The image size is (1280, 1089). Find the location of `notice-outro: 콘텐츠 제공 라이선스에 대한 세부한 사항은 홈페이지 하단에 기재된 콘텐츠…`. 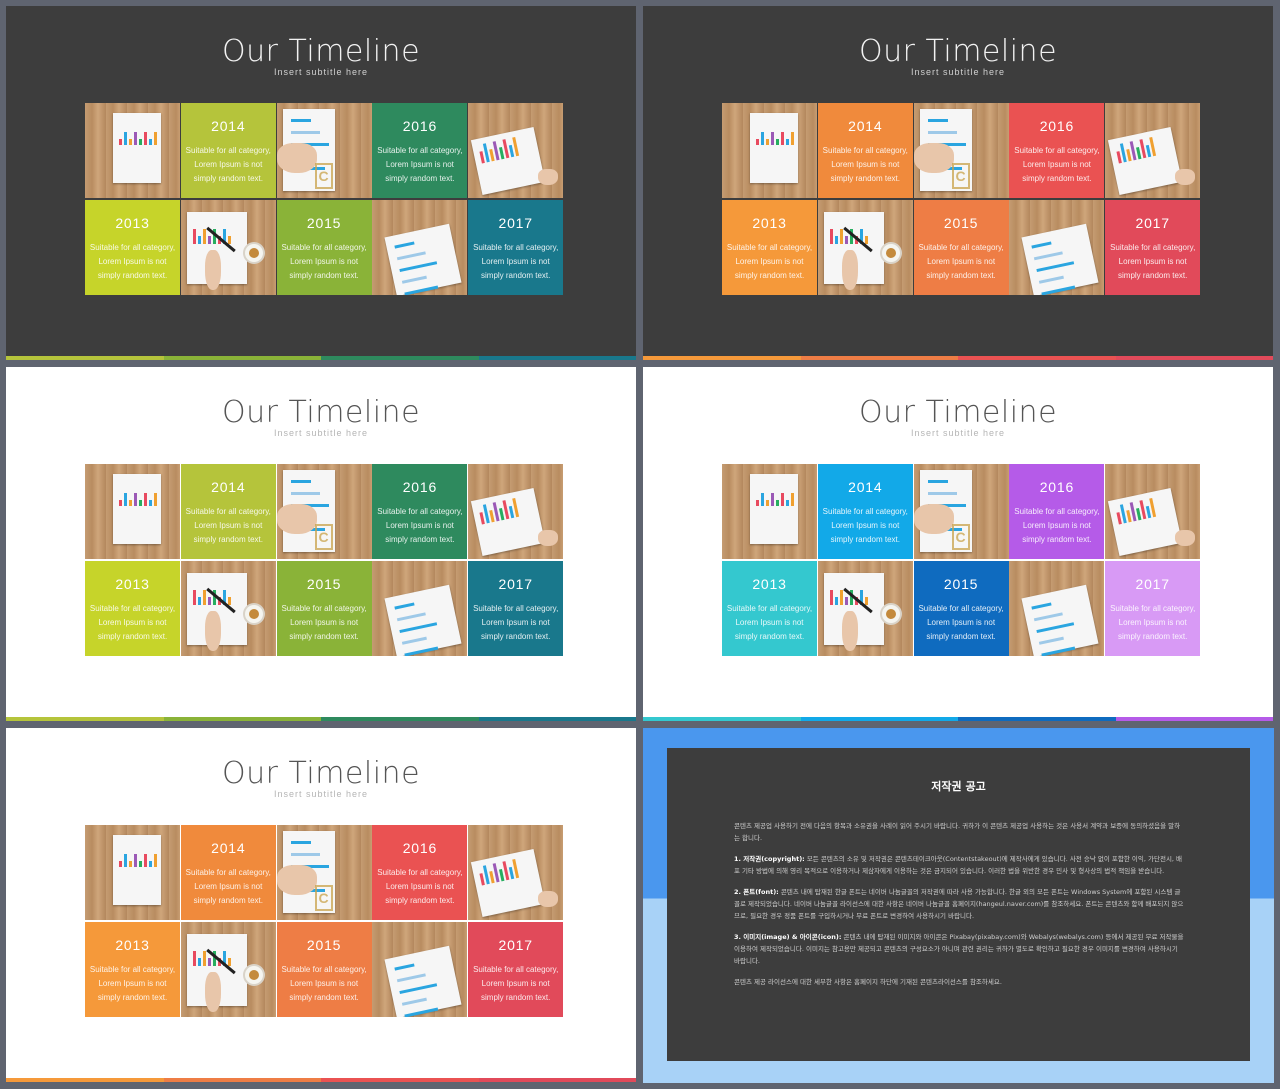

notice-outro: 콘텐츠 제공 라이선스에 대한 세부한 사항은 홈페이지 하단에 기재된 콘텐츠… is located at coordinates (868, 982).